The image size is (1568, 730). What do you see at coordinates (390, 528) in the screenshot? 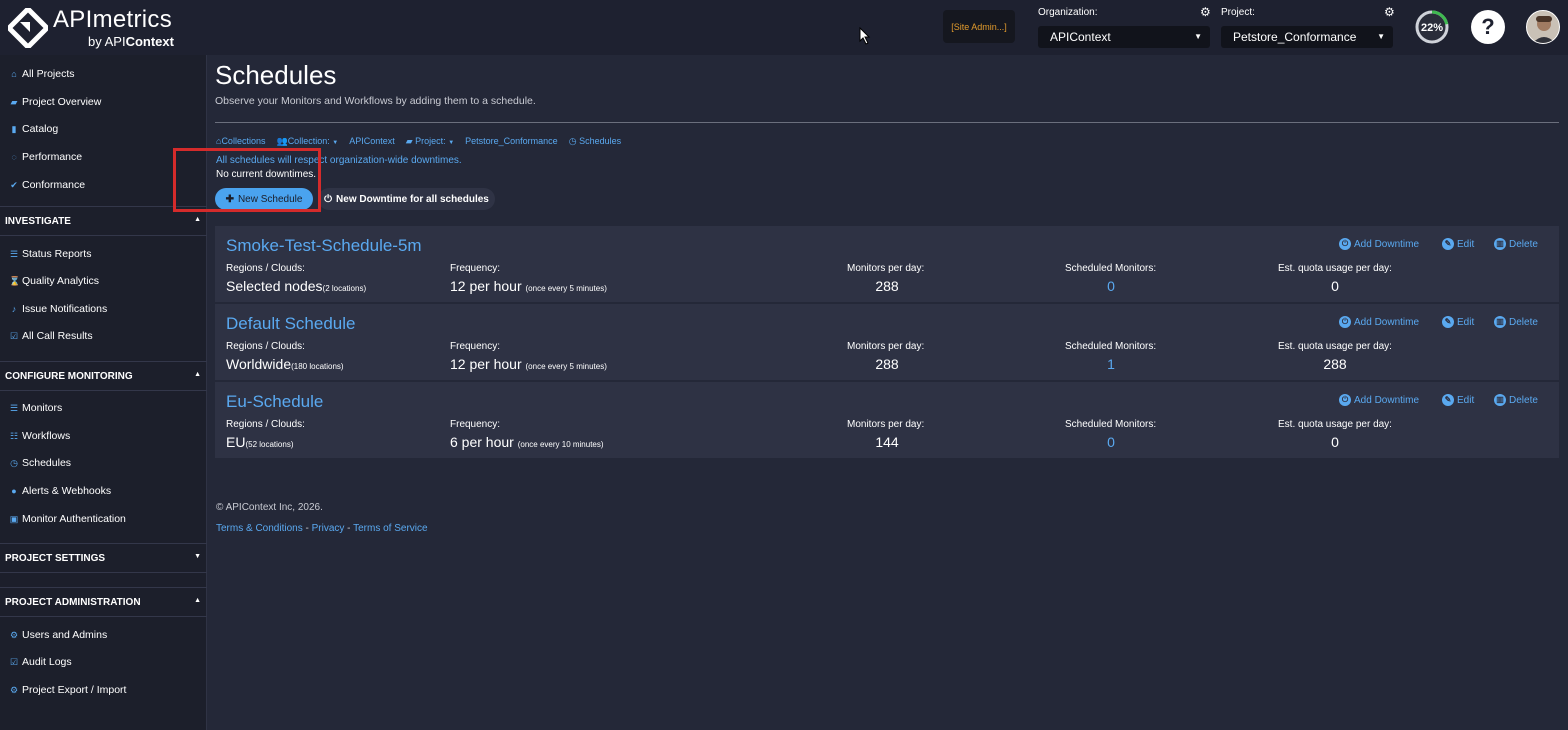
I see `terms-of-service-link: Terms of Service` at bounding box center [390, 528].